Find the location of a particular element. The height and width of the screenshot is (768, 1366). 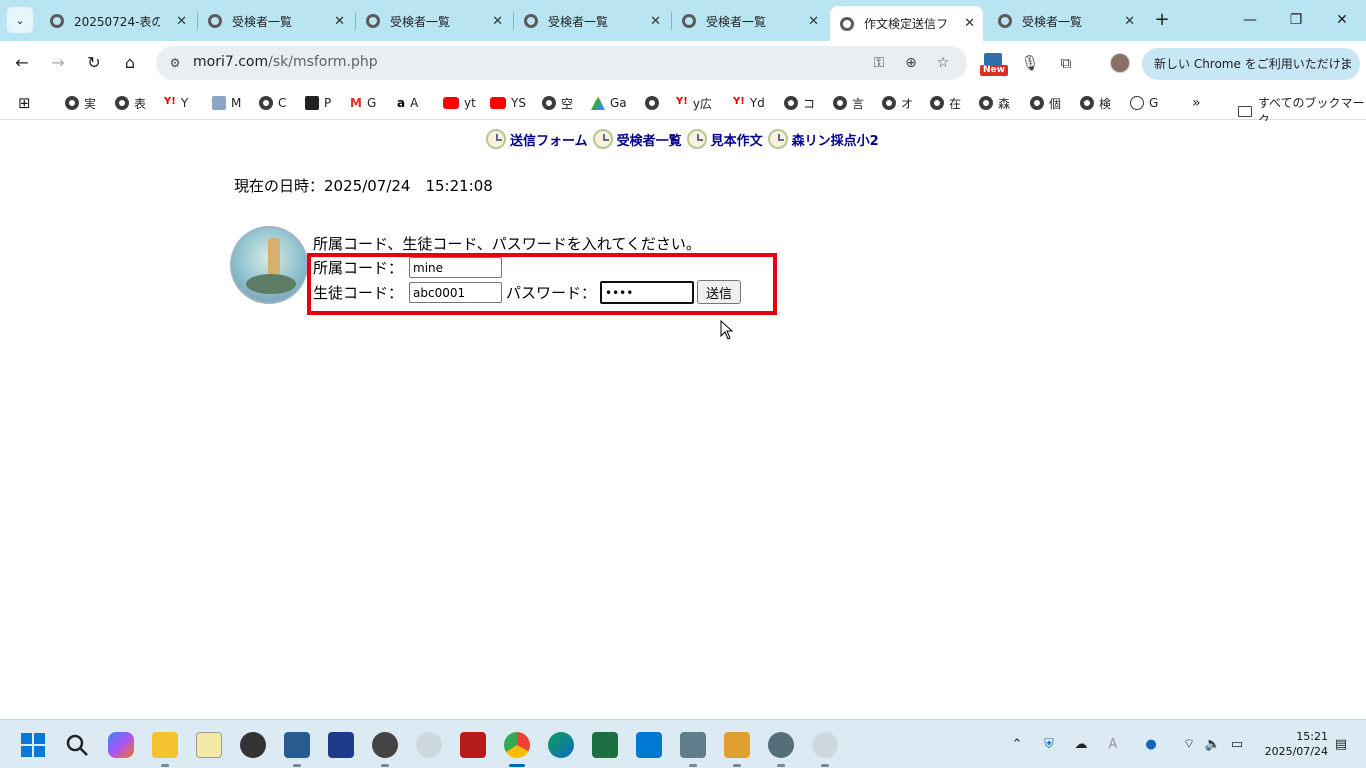

bookmark-item: オ is located at coordinates (897, 103).